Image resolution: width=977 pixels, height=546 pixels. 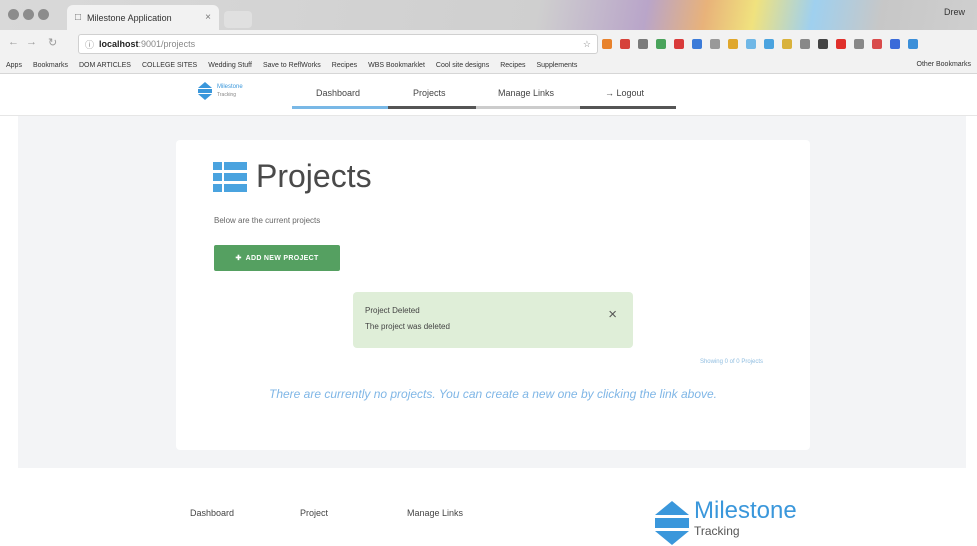 What do you see at coordinates (557, 65) in the screenshot?
I see `bookmark-item: Supplements` at bounding box center [557, 65].